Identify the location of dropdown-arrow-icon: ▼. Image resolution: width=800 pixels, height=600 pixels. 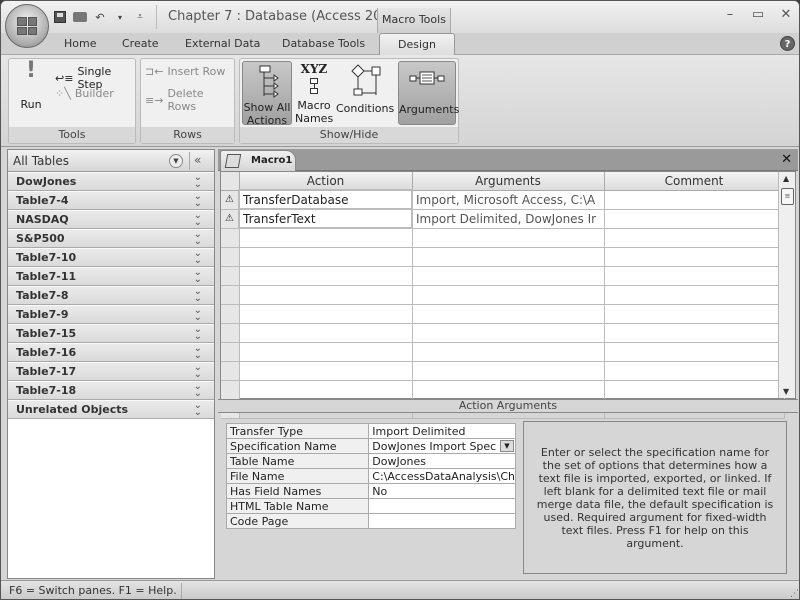
(507, 446).